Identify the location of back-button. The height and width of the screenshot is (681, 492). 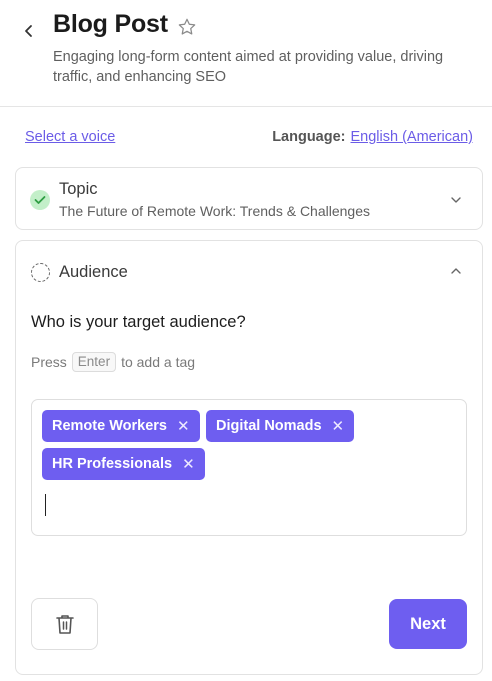
(29, 31).